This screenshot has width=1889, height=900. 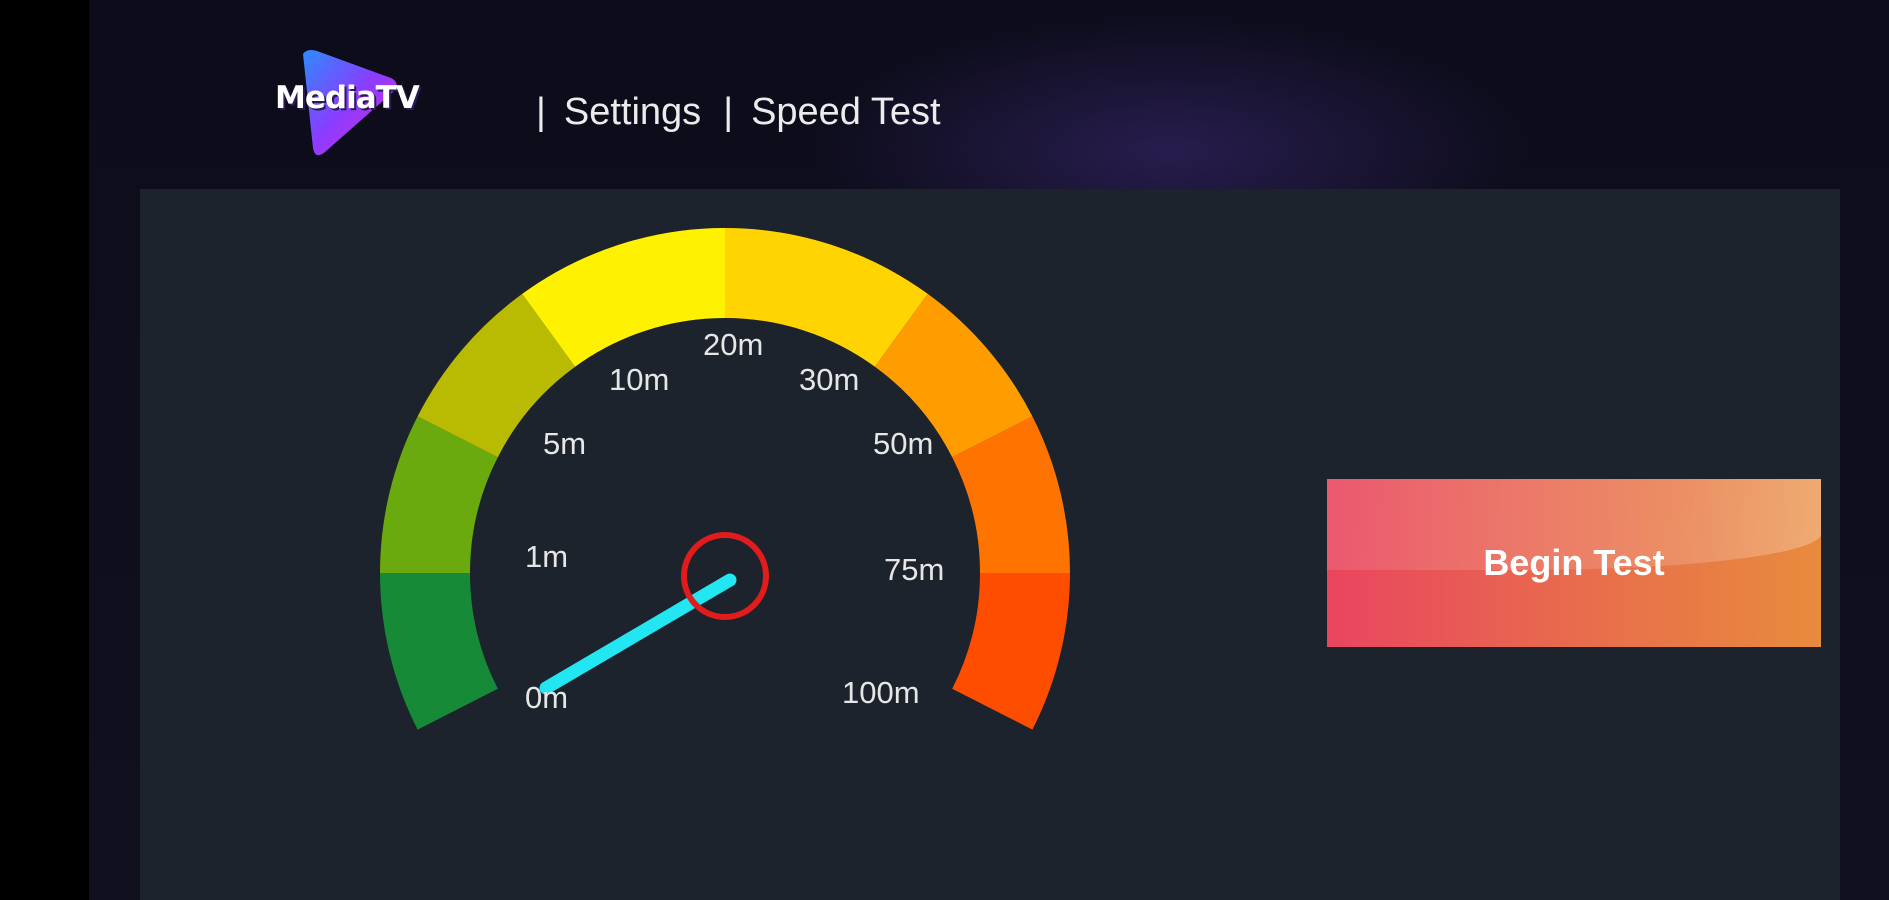 I want to click on left-edge-bar, so click(x=44, y=450).